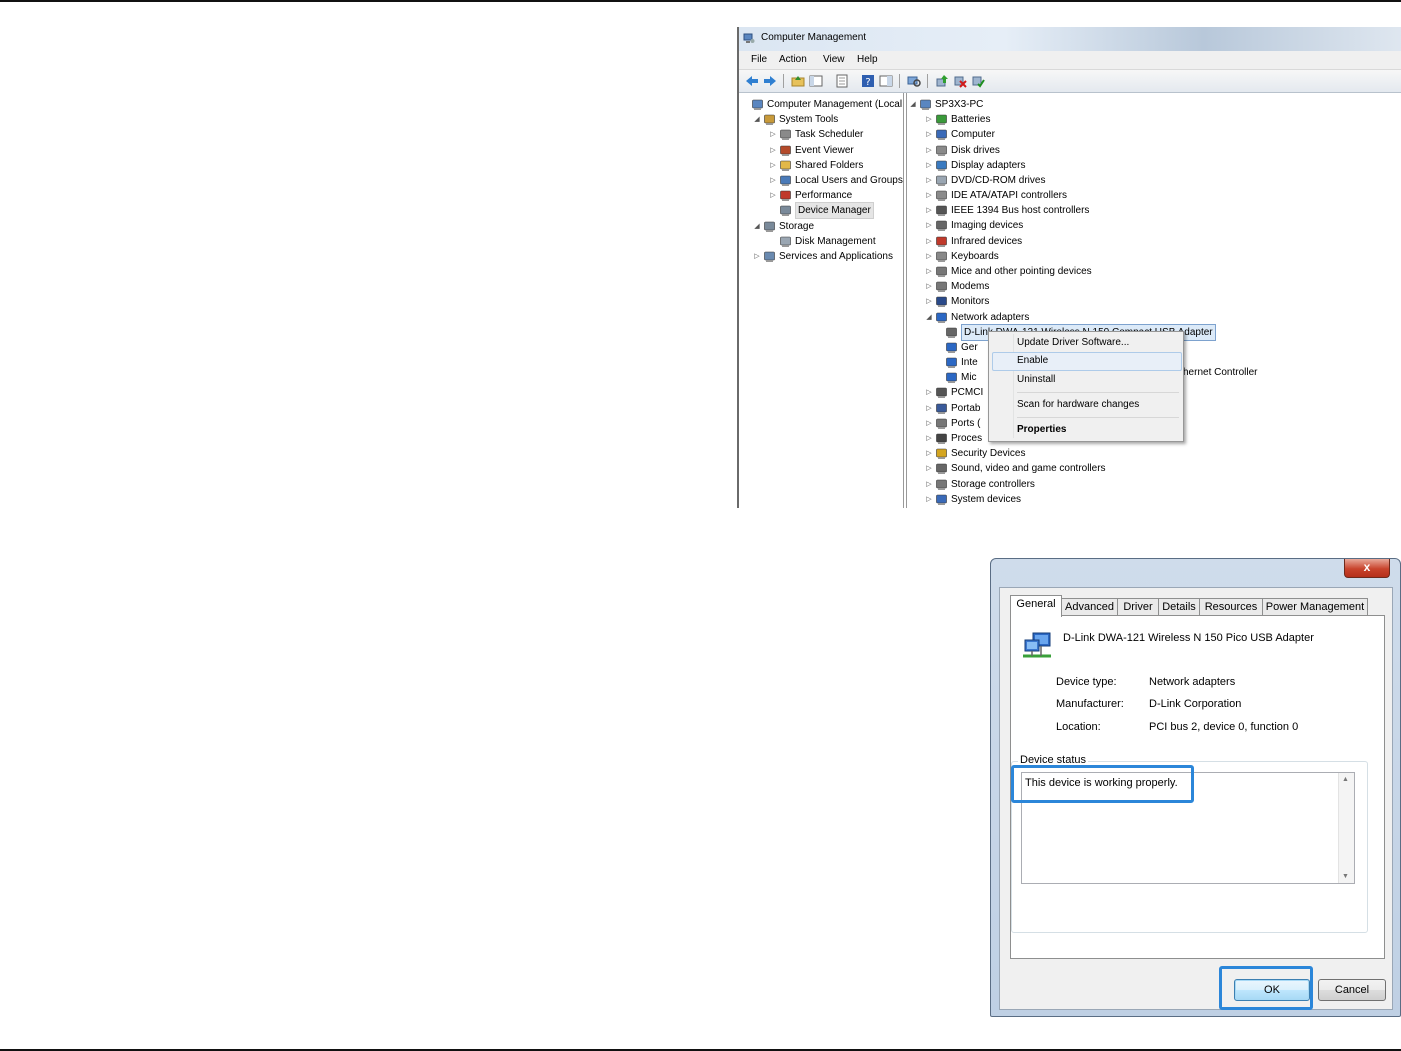  Describe the element at coordinates (829, 165) in the screenshot. I see `tree-node-label: Shared Folders` at that location.